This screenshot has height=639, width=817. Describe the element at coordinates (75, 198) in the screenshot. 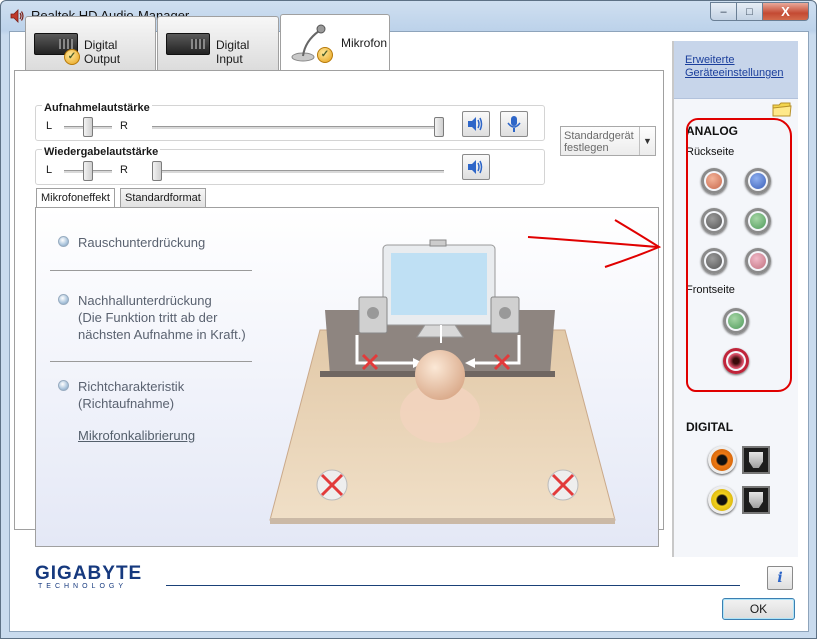

I see `tab-mikrofoneffekt: Mikrofoneffekt` at that location.